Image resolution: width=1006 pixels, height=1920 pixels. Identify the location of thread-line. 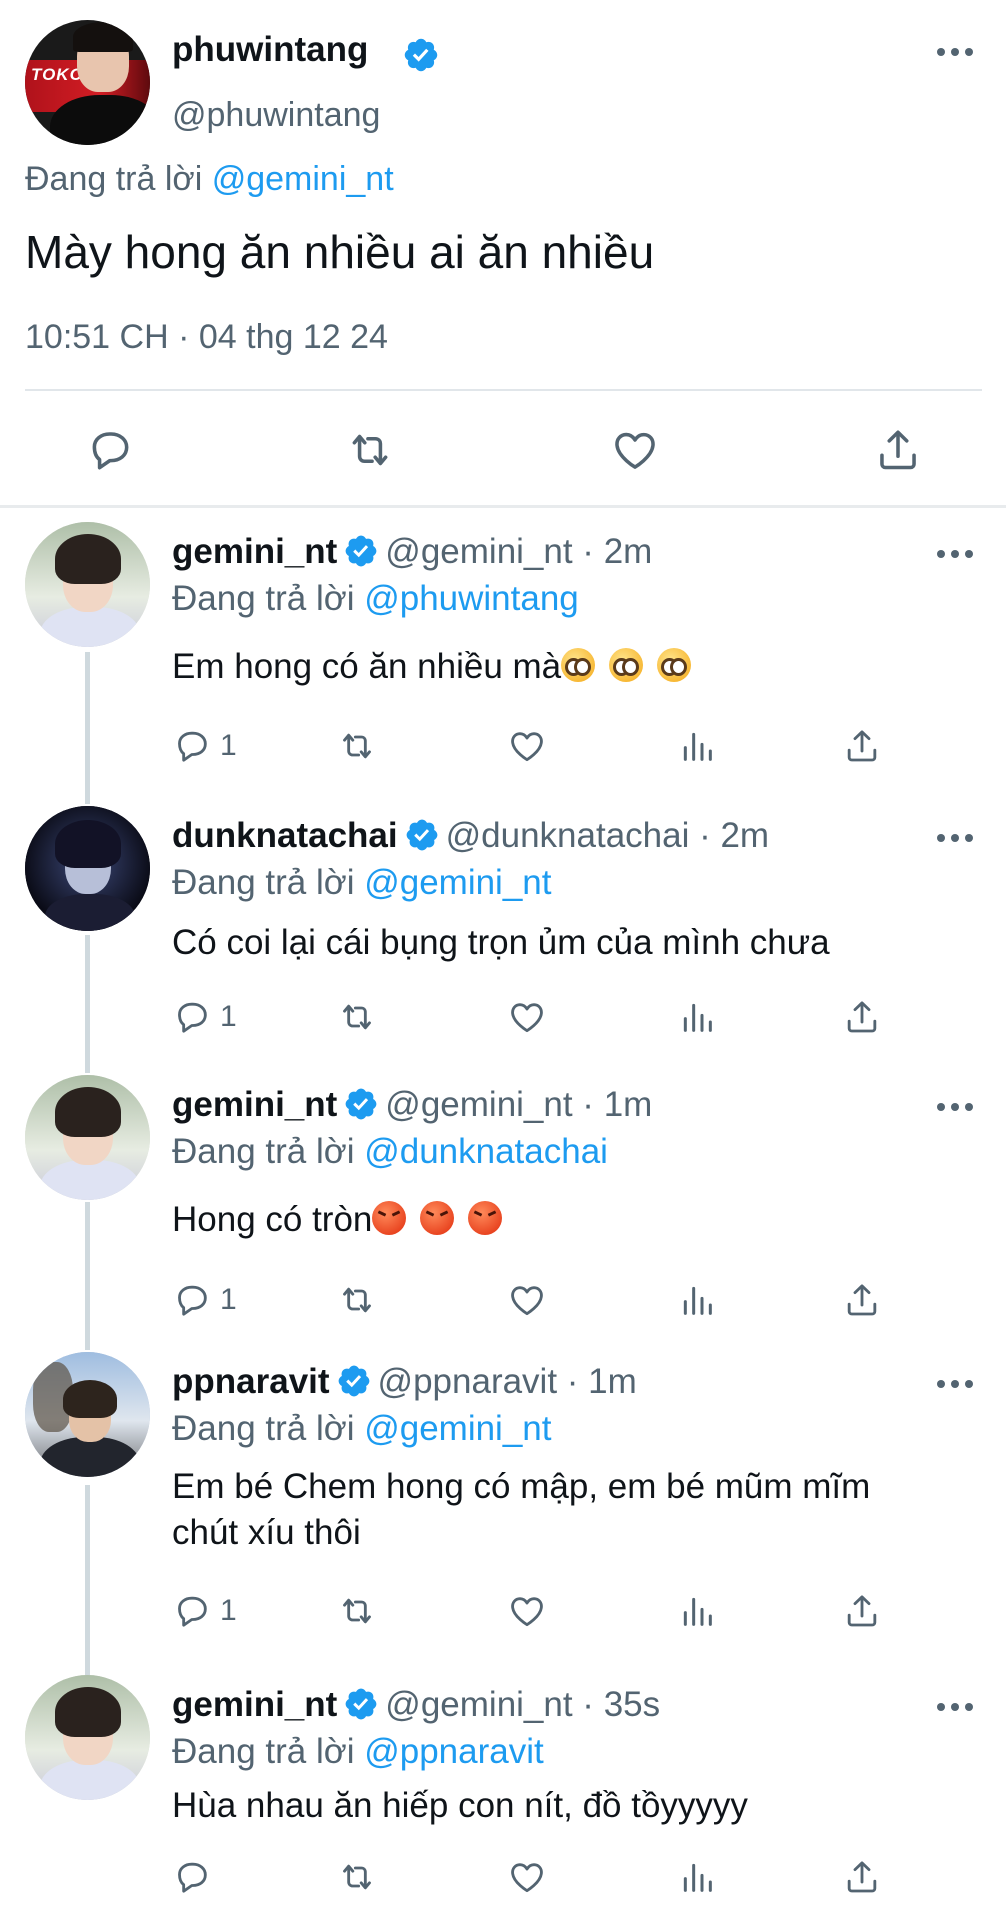
(87, 728).